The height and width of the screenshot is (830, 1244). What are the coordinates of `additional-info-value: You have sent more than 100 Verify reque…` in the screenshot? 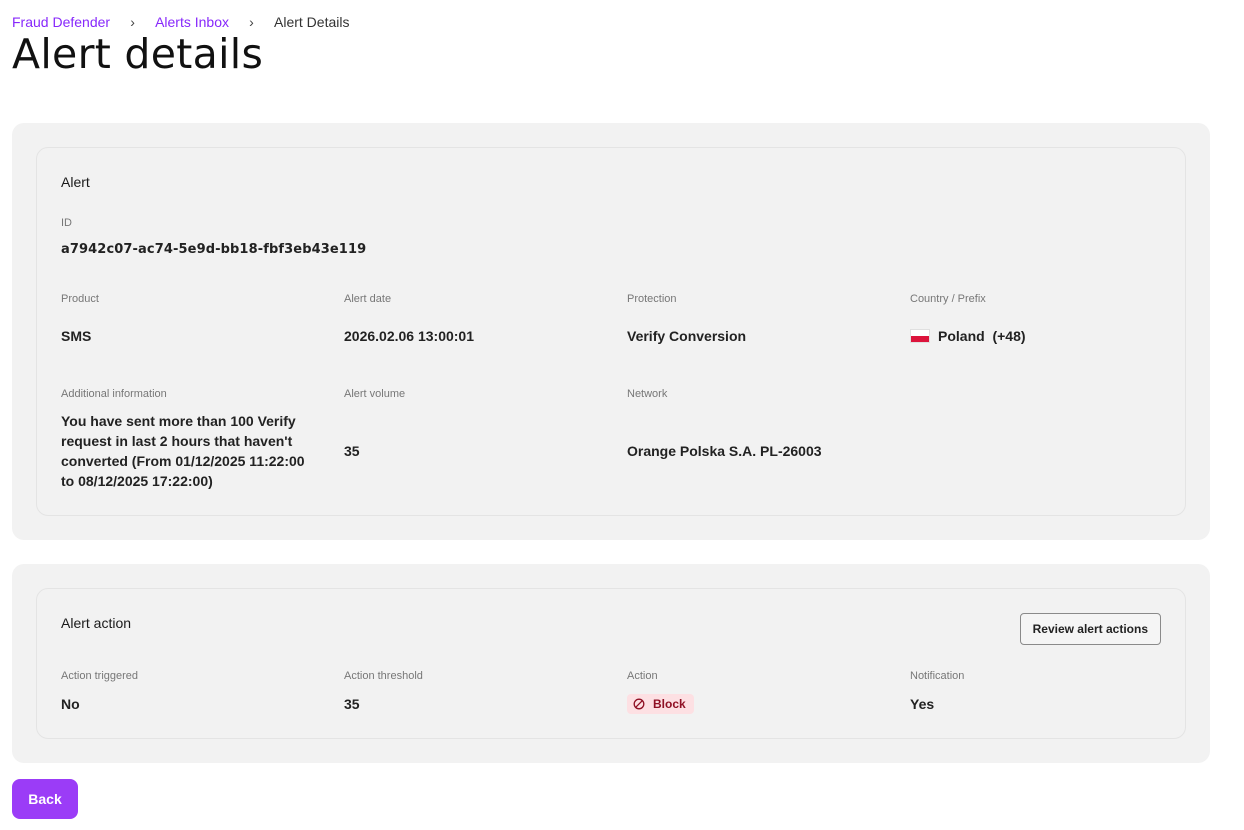 It's located at (183, 451).